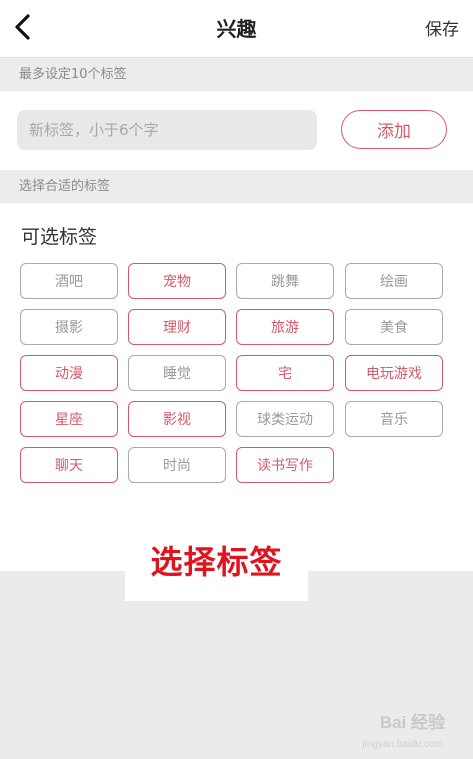 The width and height of the screenshot is (473, 759). Describe the element at coordinates (394, 373) in the screenshot. I see `tag-chip: 电玩游戏` at that location.